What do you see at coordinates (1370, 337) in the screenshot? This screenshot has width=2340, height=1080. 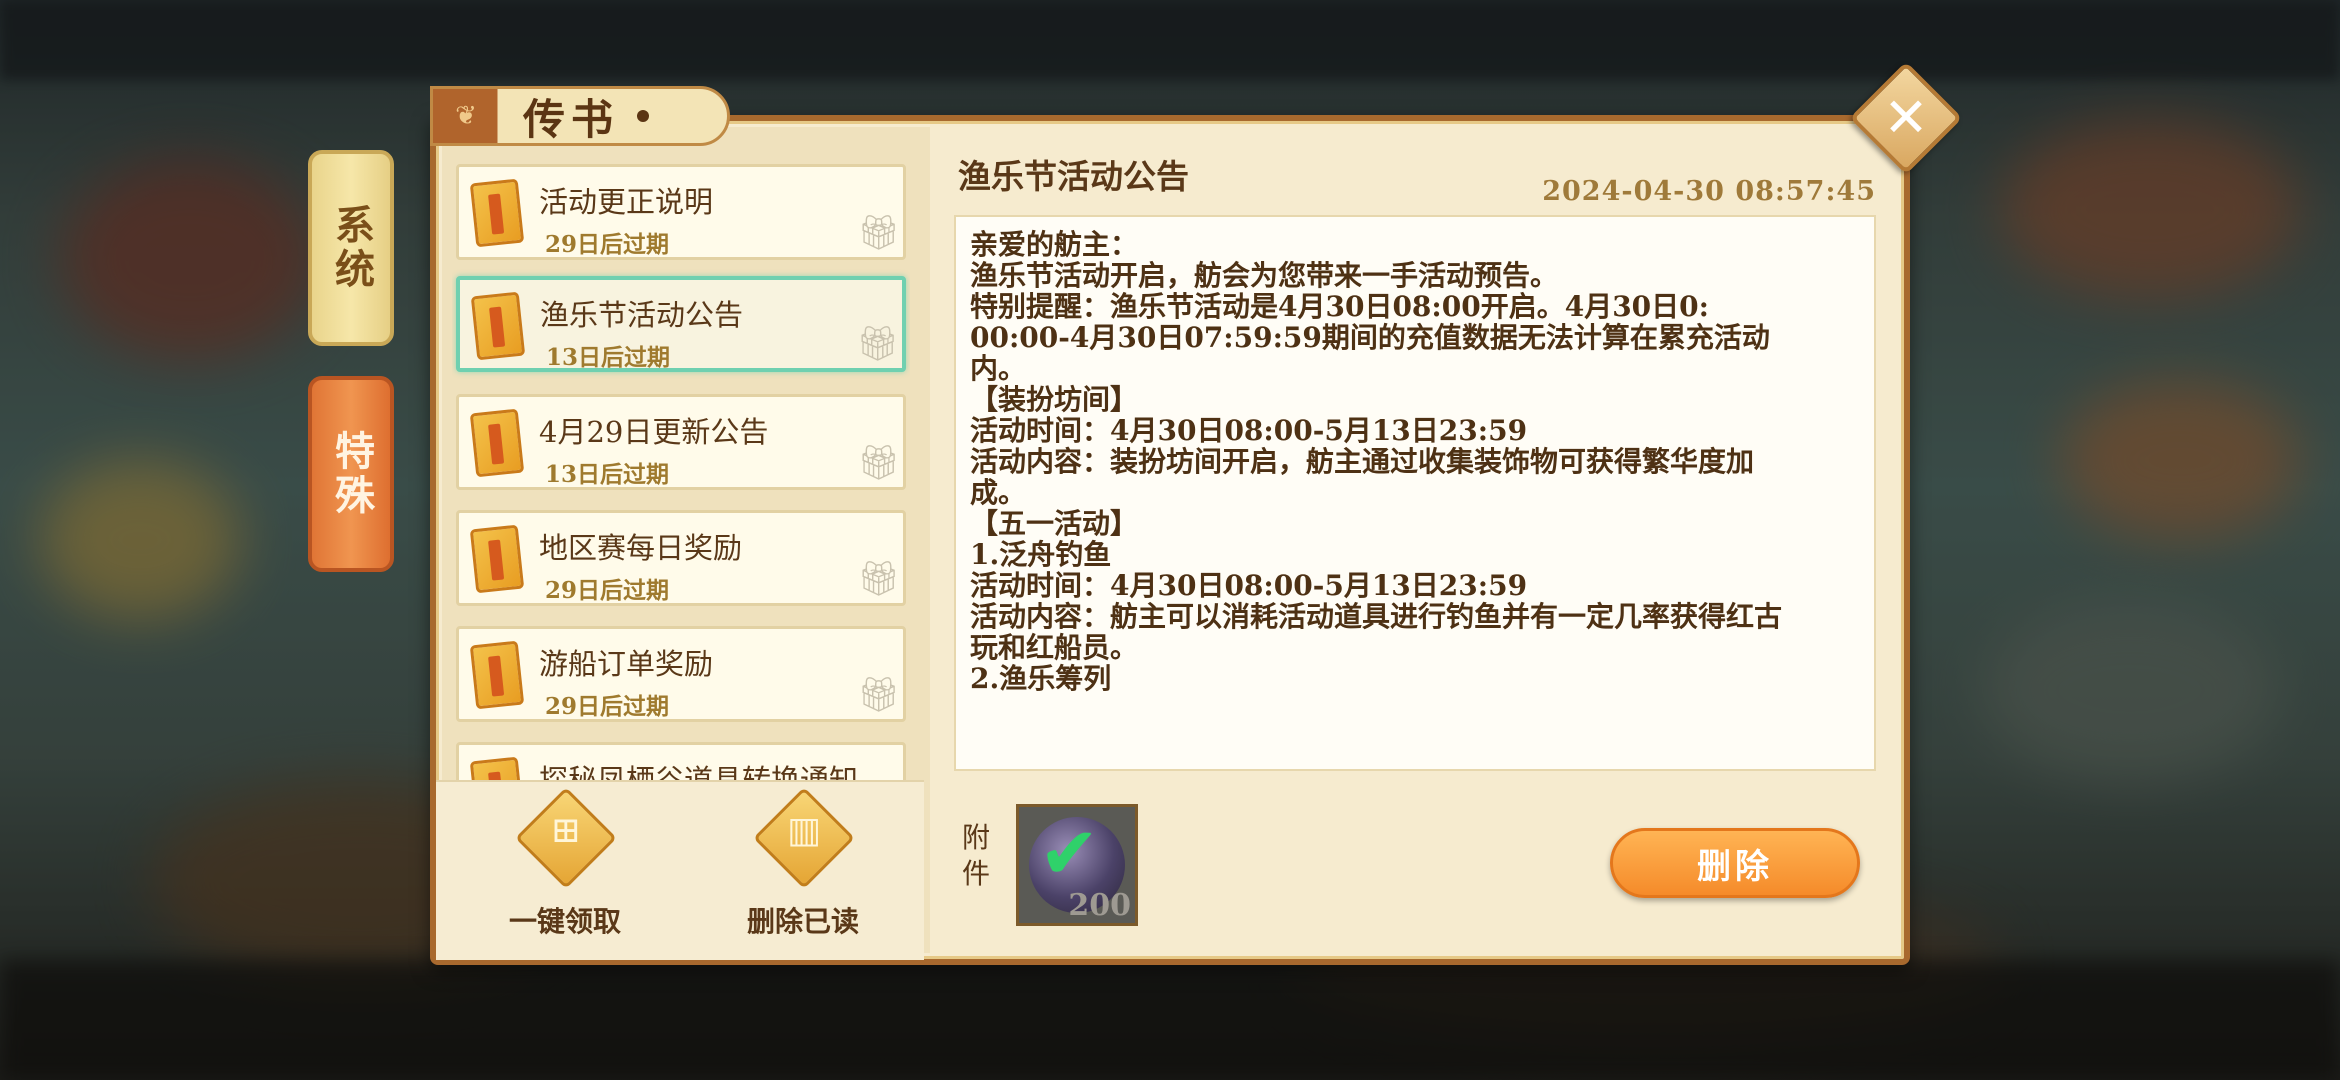 I see `content-line: 00:00-4月30日07:59:59期间的充值数据无法计算在累充活动` at bounding box center [1370, 337].